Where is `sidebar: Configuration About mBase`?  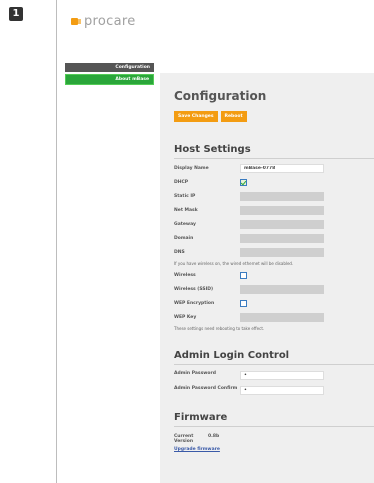
sidebar: Configuration About mBase is located at coordinates (109, 75).